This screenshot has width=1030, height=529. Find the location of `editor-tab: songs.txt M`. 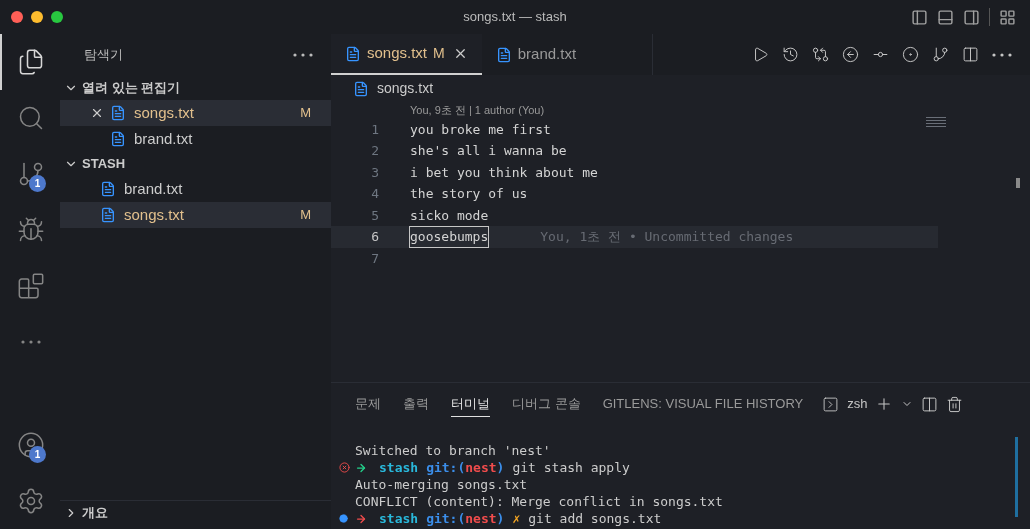

editor-tab: songs.txt M is located at coordinates (406, 54).